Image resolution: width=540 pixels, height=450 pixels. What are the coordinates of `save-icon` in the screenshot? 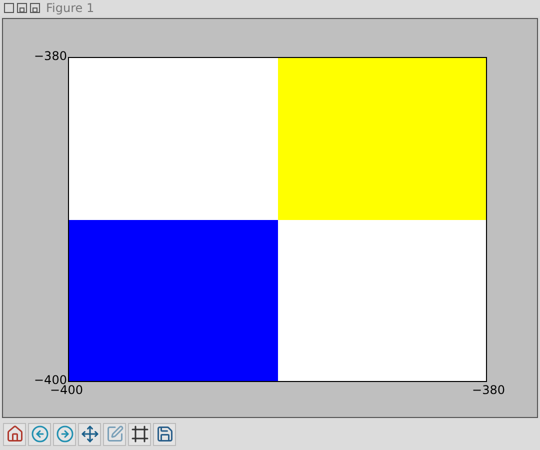 It's located at (165, 434).